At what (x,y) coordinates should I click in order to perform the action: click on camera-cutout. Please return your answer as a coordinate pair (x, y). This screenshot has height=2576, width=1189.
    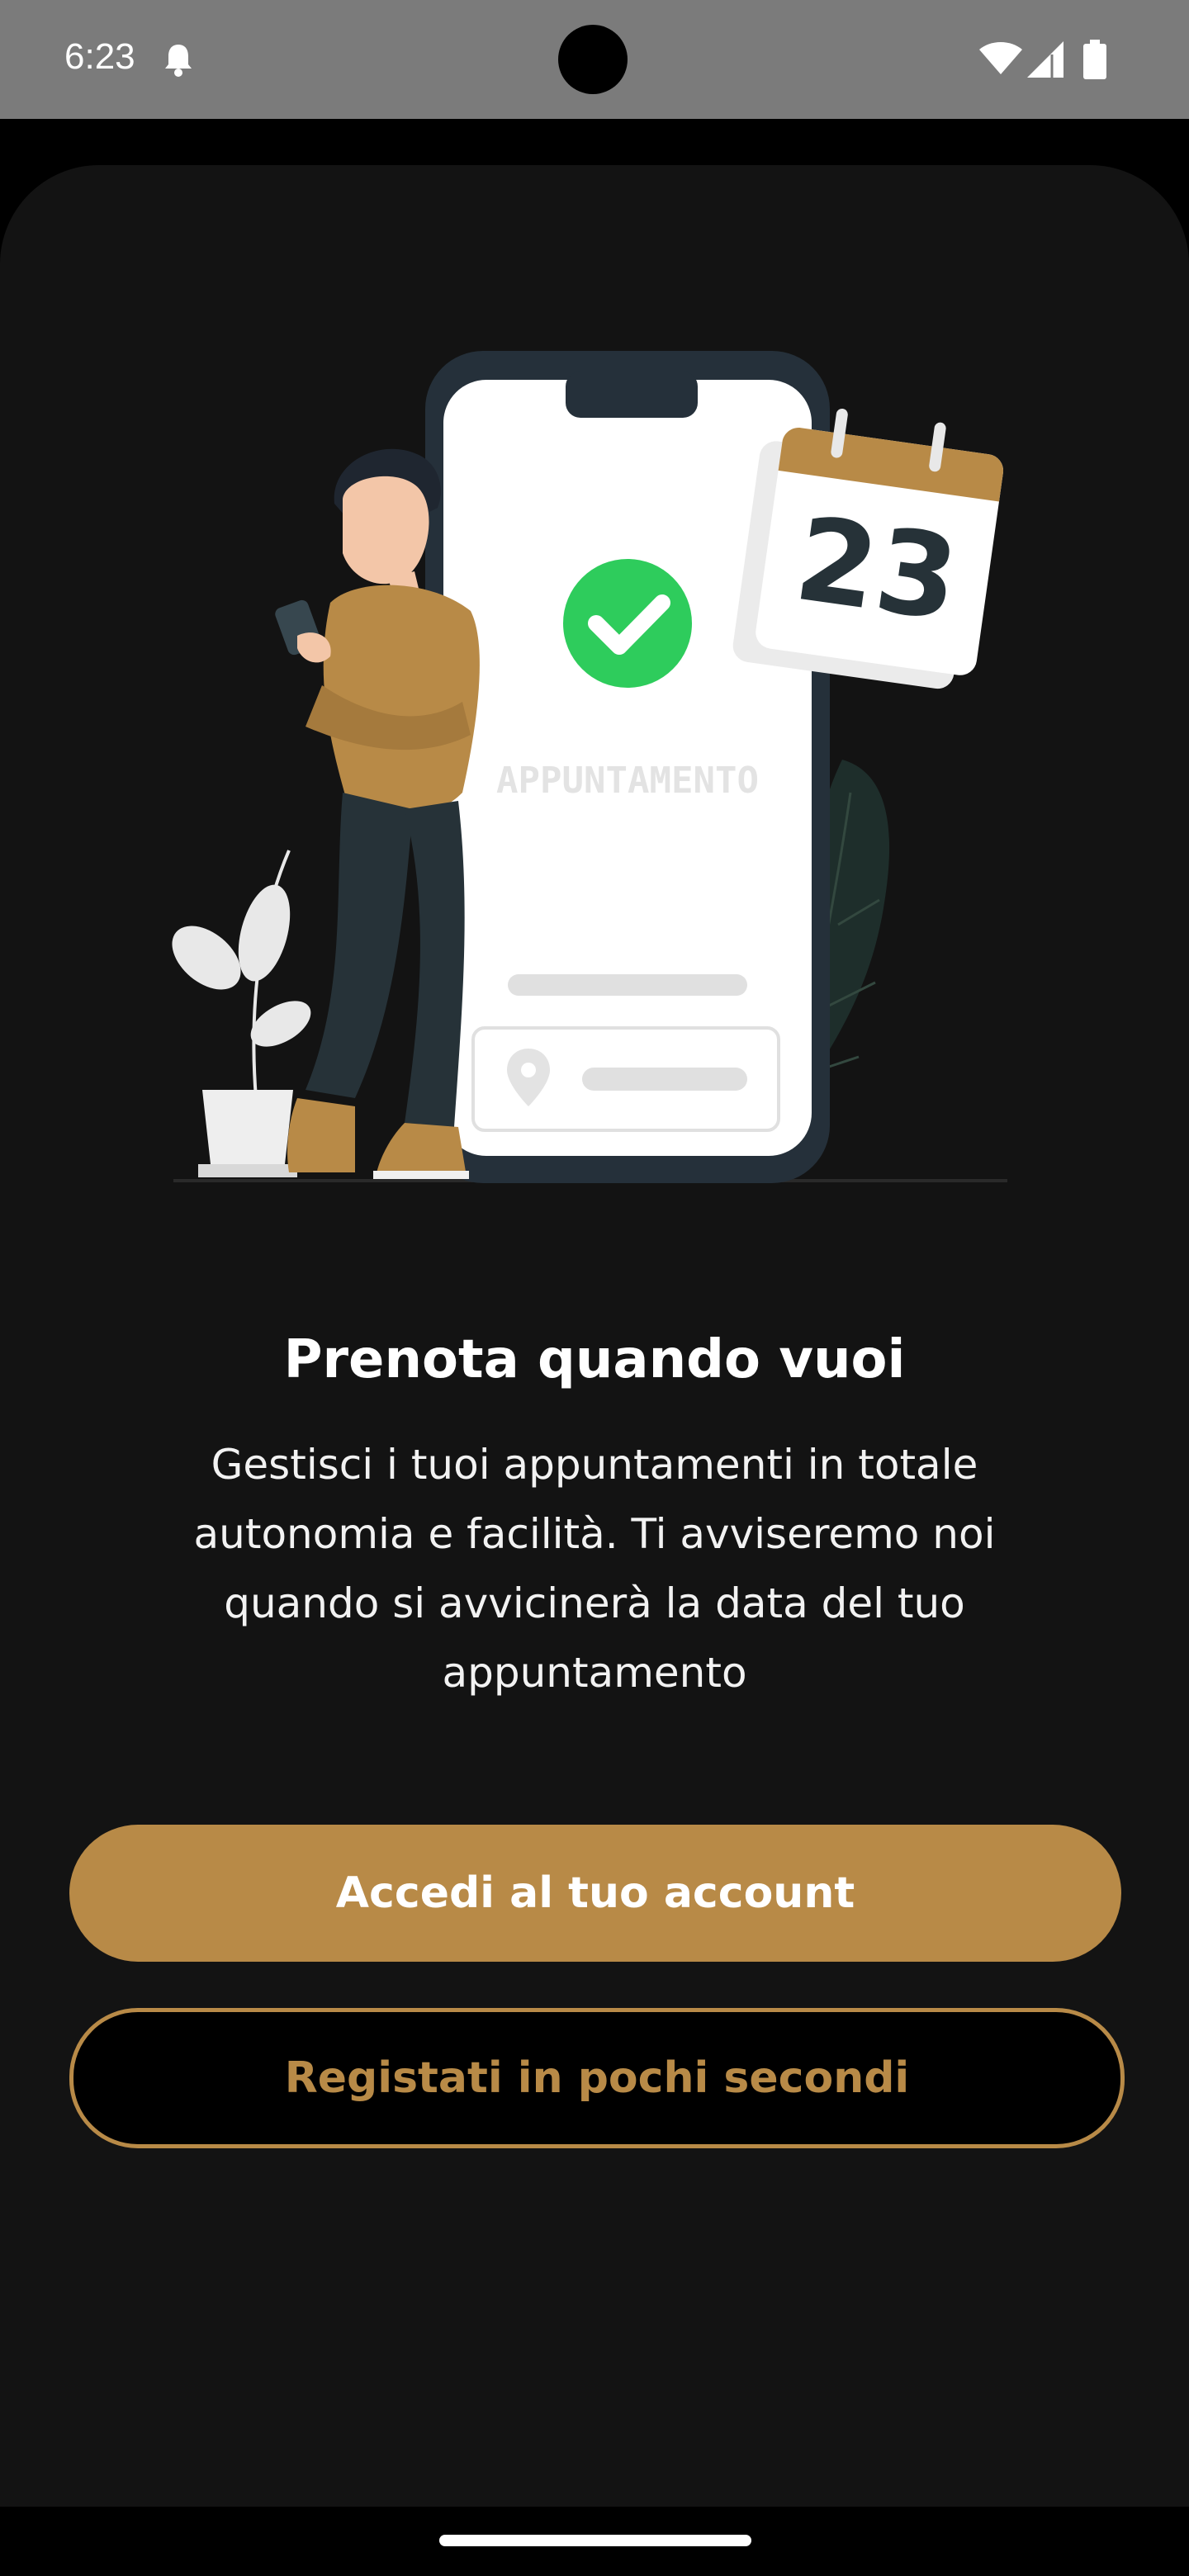
    Looking at the image, I should click on (593, 59).